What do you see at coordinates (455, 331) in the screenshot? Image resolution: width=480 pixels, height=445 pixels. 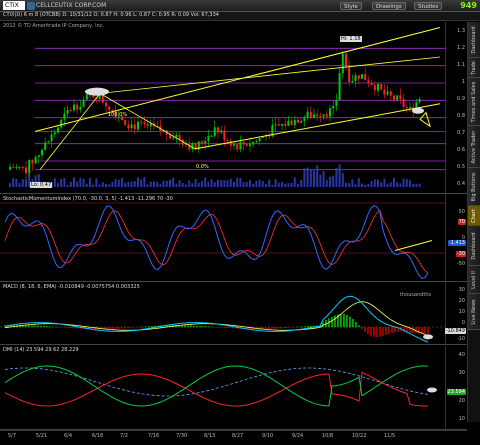 I see `macd-tag-value: -10.849` at bounding box center [455, 331].